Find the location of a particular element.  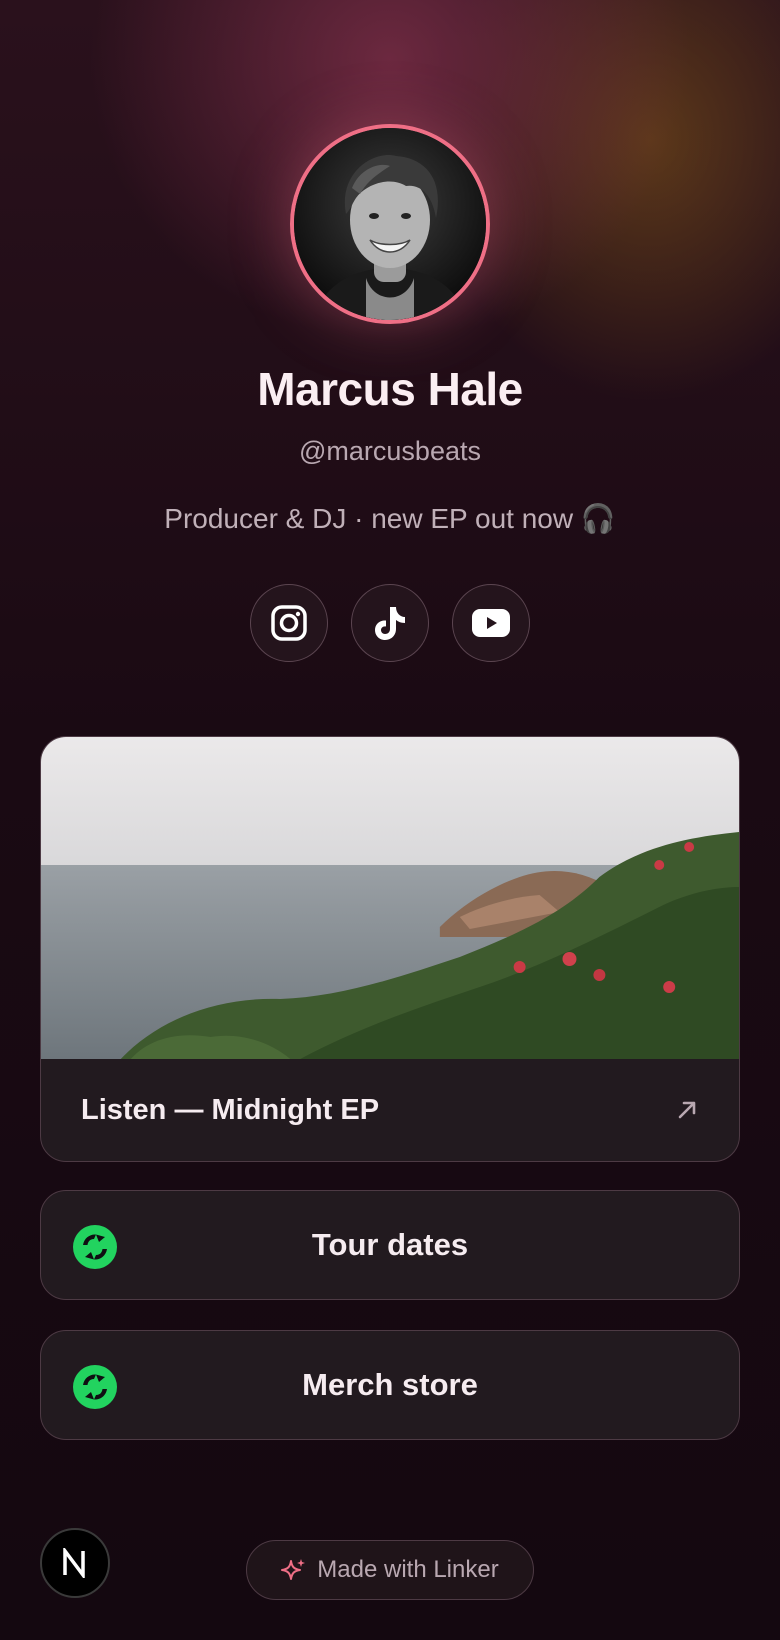

youtube-button is located at coordinates (491, 623).